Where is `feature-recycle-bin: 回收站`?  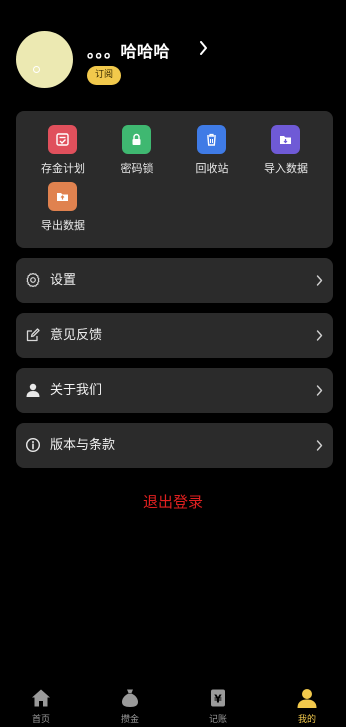 feature-recycle-bin: 回收站 is located at coordinates (212, 153).